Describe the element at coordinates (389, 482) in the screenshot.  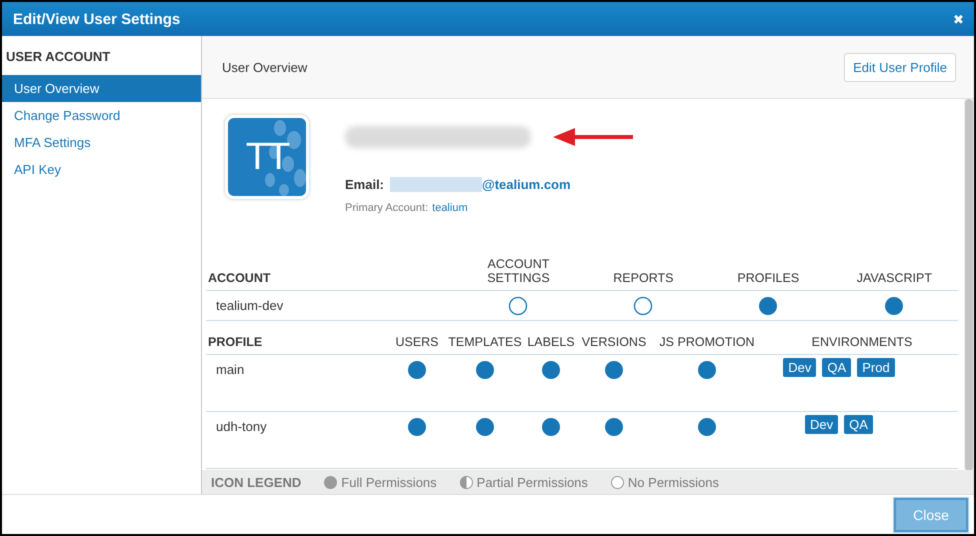
I see `legend-label: Full Permissions` at that location.